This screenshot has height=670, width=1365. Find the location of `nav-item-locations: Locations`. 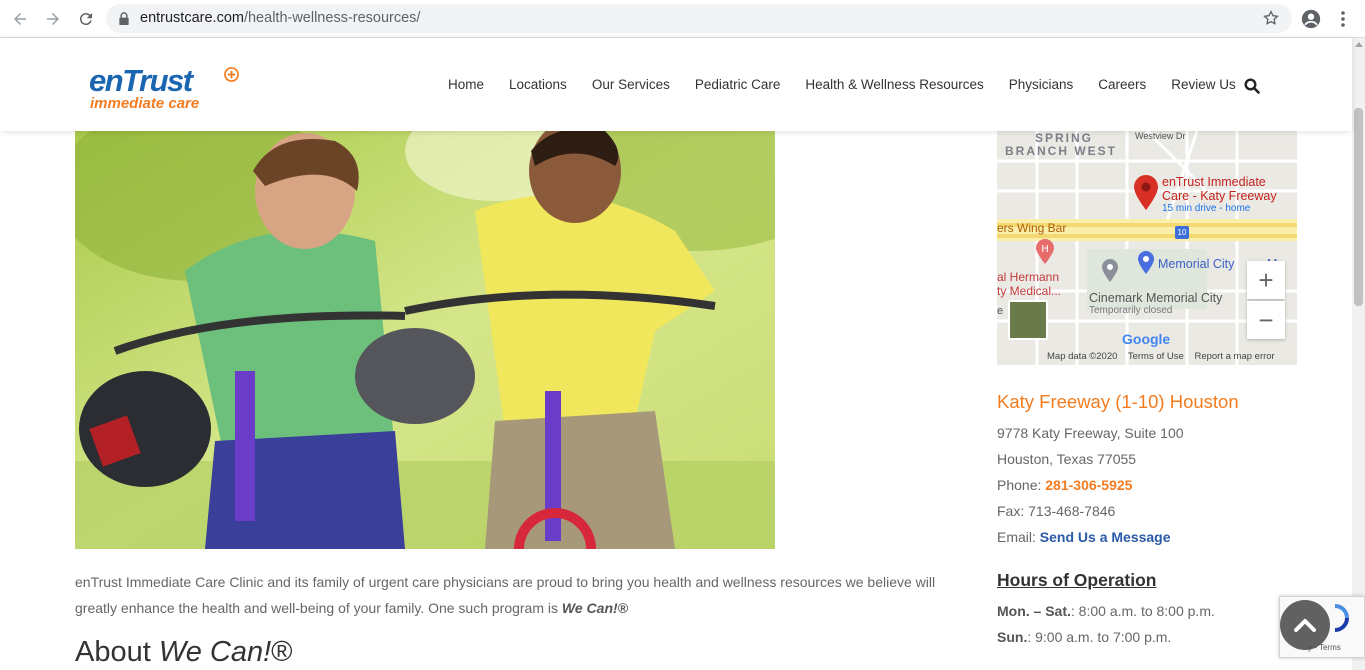

nav-item-locations: Locations is located at coordinates (538, 84).